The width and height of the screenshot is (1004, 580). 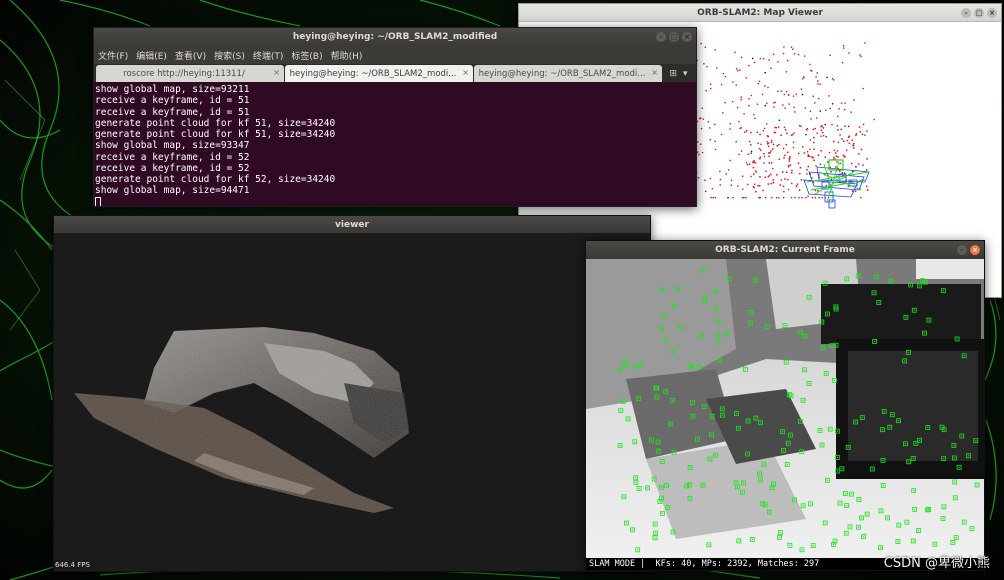 What do you see at coordinates (685, 74) in the screenshot?
I see `chevron-down-icon: ▾` at bounding box center [685, 74].